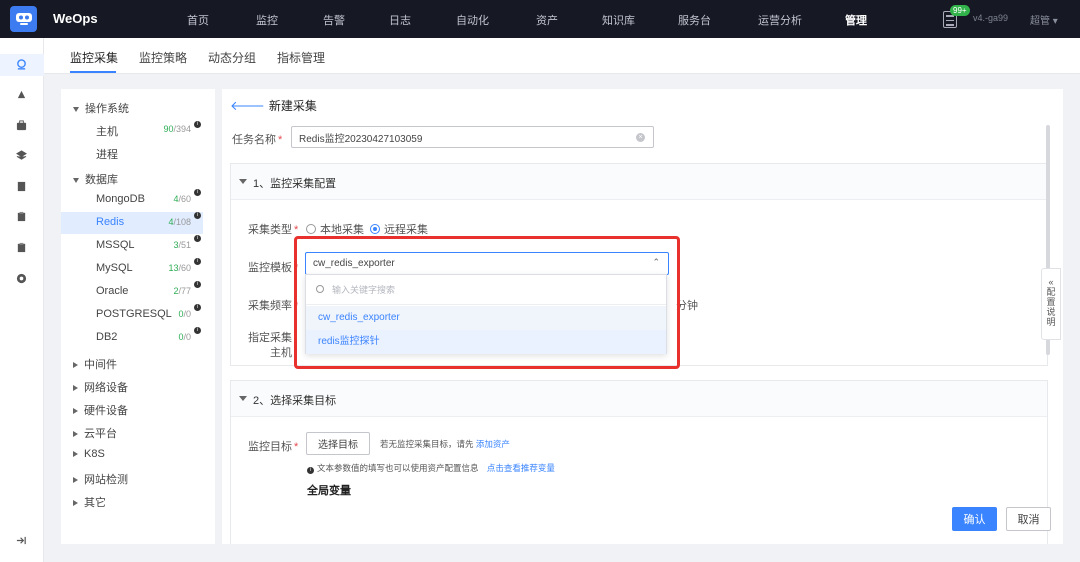  What do you see at coordinates (273, 105) in the screenshot?
I see `back-link: 🡐 新建采集` at bounding box center [273, 105].